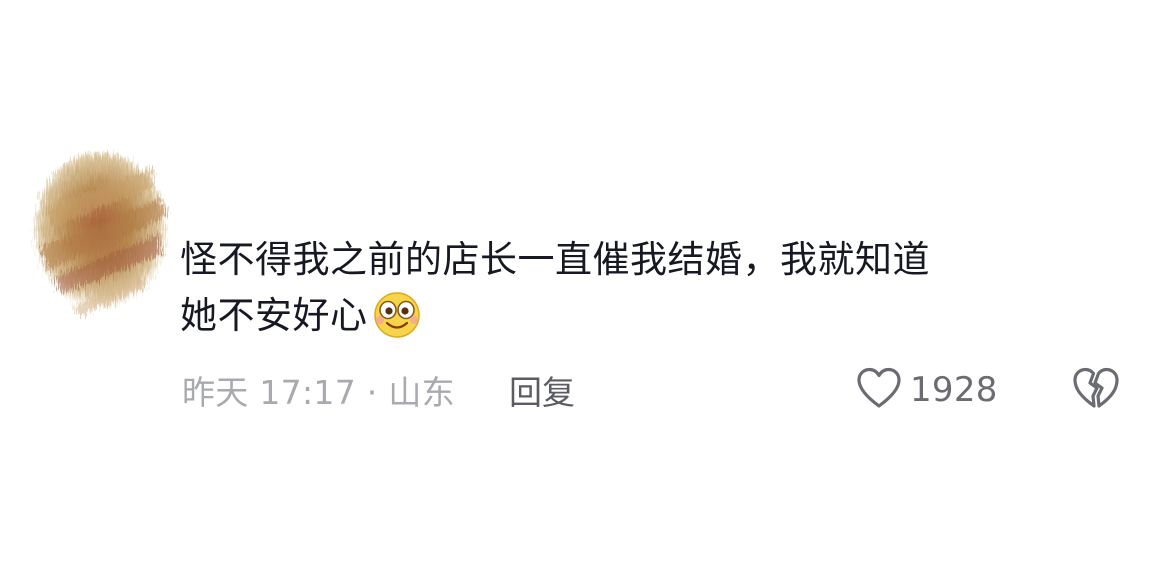 This screenshot has height=585, width=1170. Describe the element at coordinates (879, 390) in the screenshot. I see `heart-outline-icon` at that location.